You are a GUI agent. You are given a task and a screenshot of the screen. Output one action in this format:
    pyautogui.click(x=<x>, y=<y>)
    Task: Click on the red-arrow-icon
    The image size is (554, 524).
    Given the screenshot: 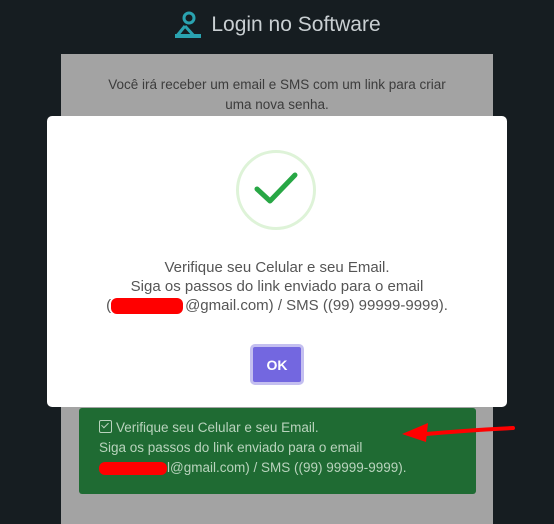 What is the action you would take?
    pyautogui.click(x=458, y=432)
    